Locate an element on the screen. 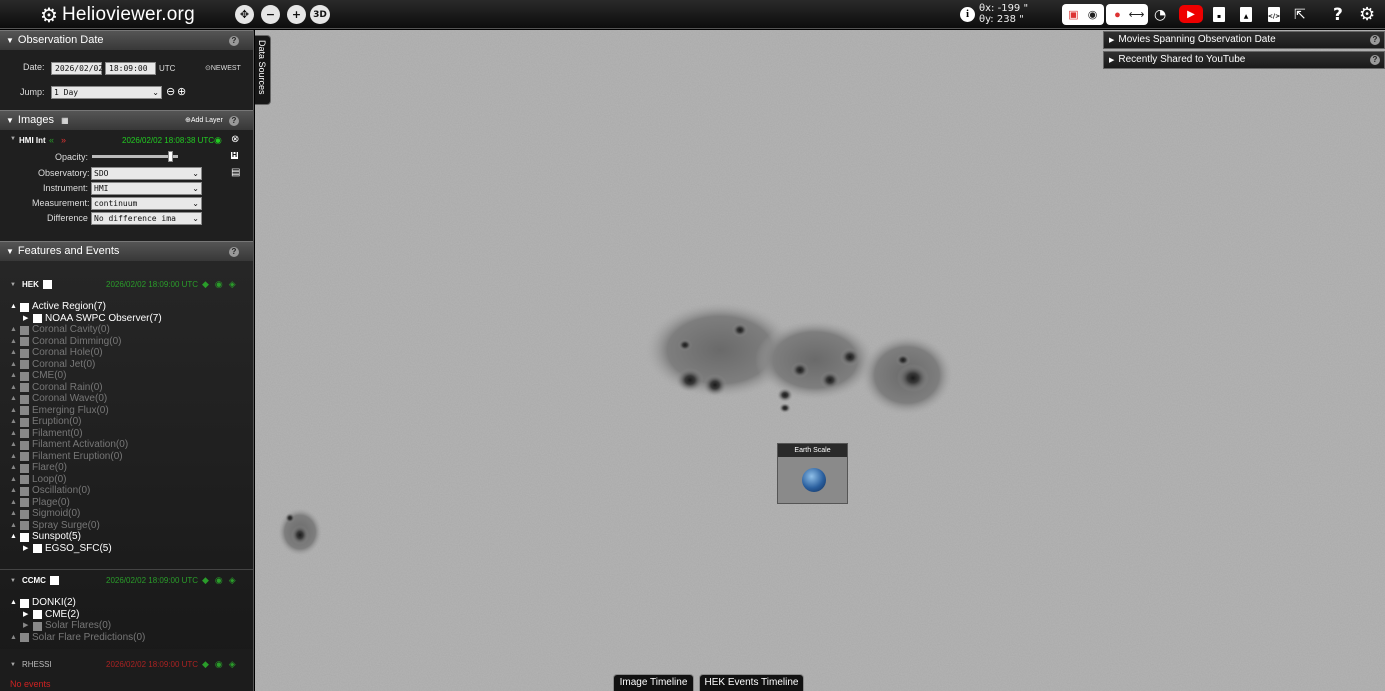  instrument-select: HMI ⌄ is located at coordinates (146, 188).